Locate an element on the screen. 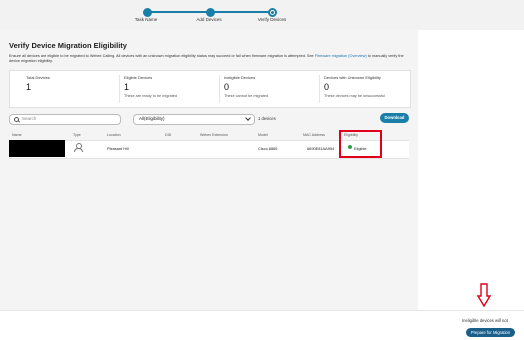 The width and height of the screenshot is (524, 340). chevron-down-icon is located at coordinates (248, 118).